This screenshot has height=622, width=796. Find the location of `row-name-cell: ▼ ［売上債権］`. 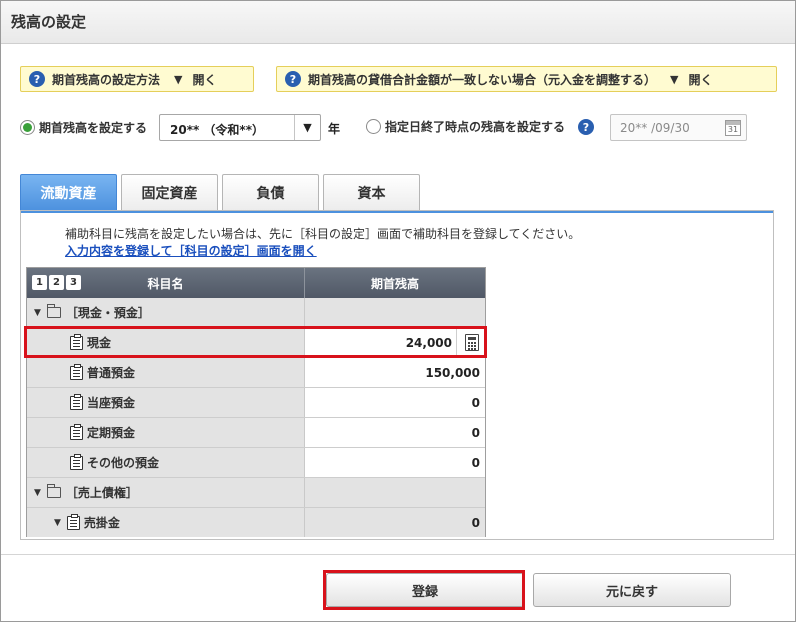

row-name-cell: ▼ ［売上債権］ is located at coordinates (166, 492).